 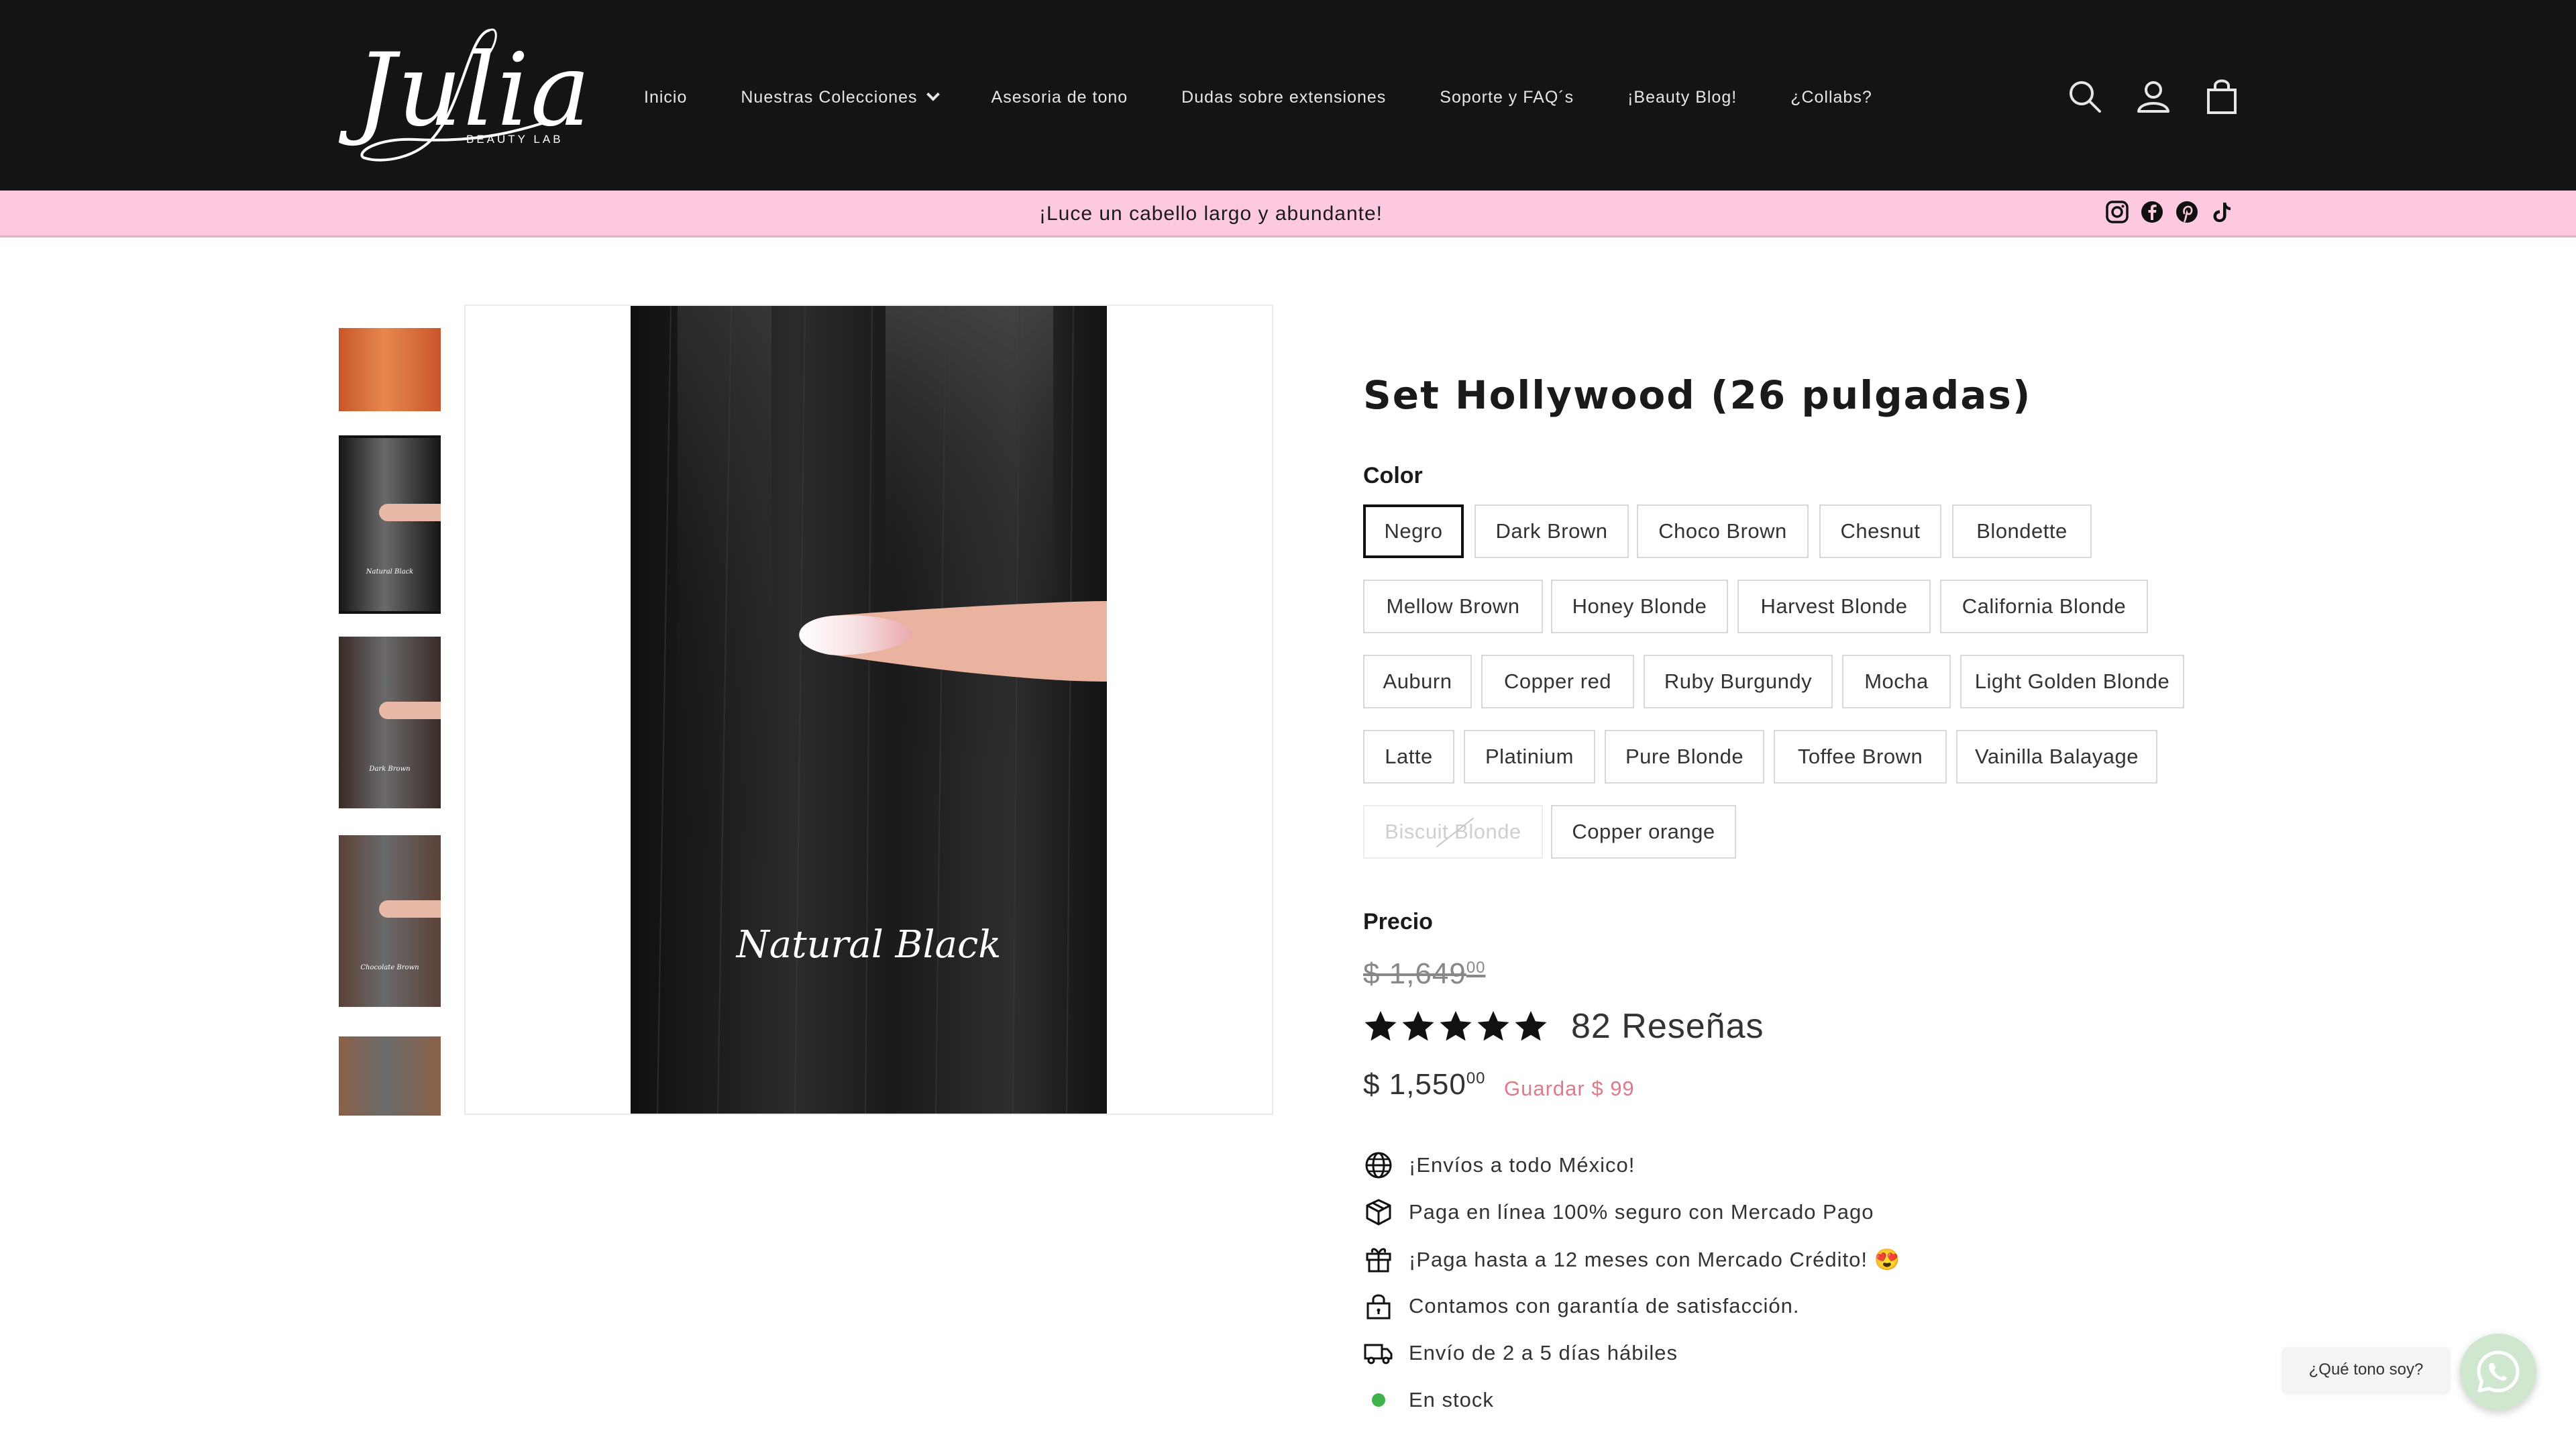 I want to click on color-option-platinium: Platinium, so click(x=1529, y=757).